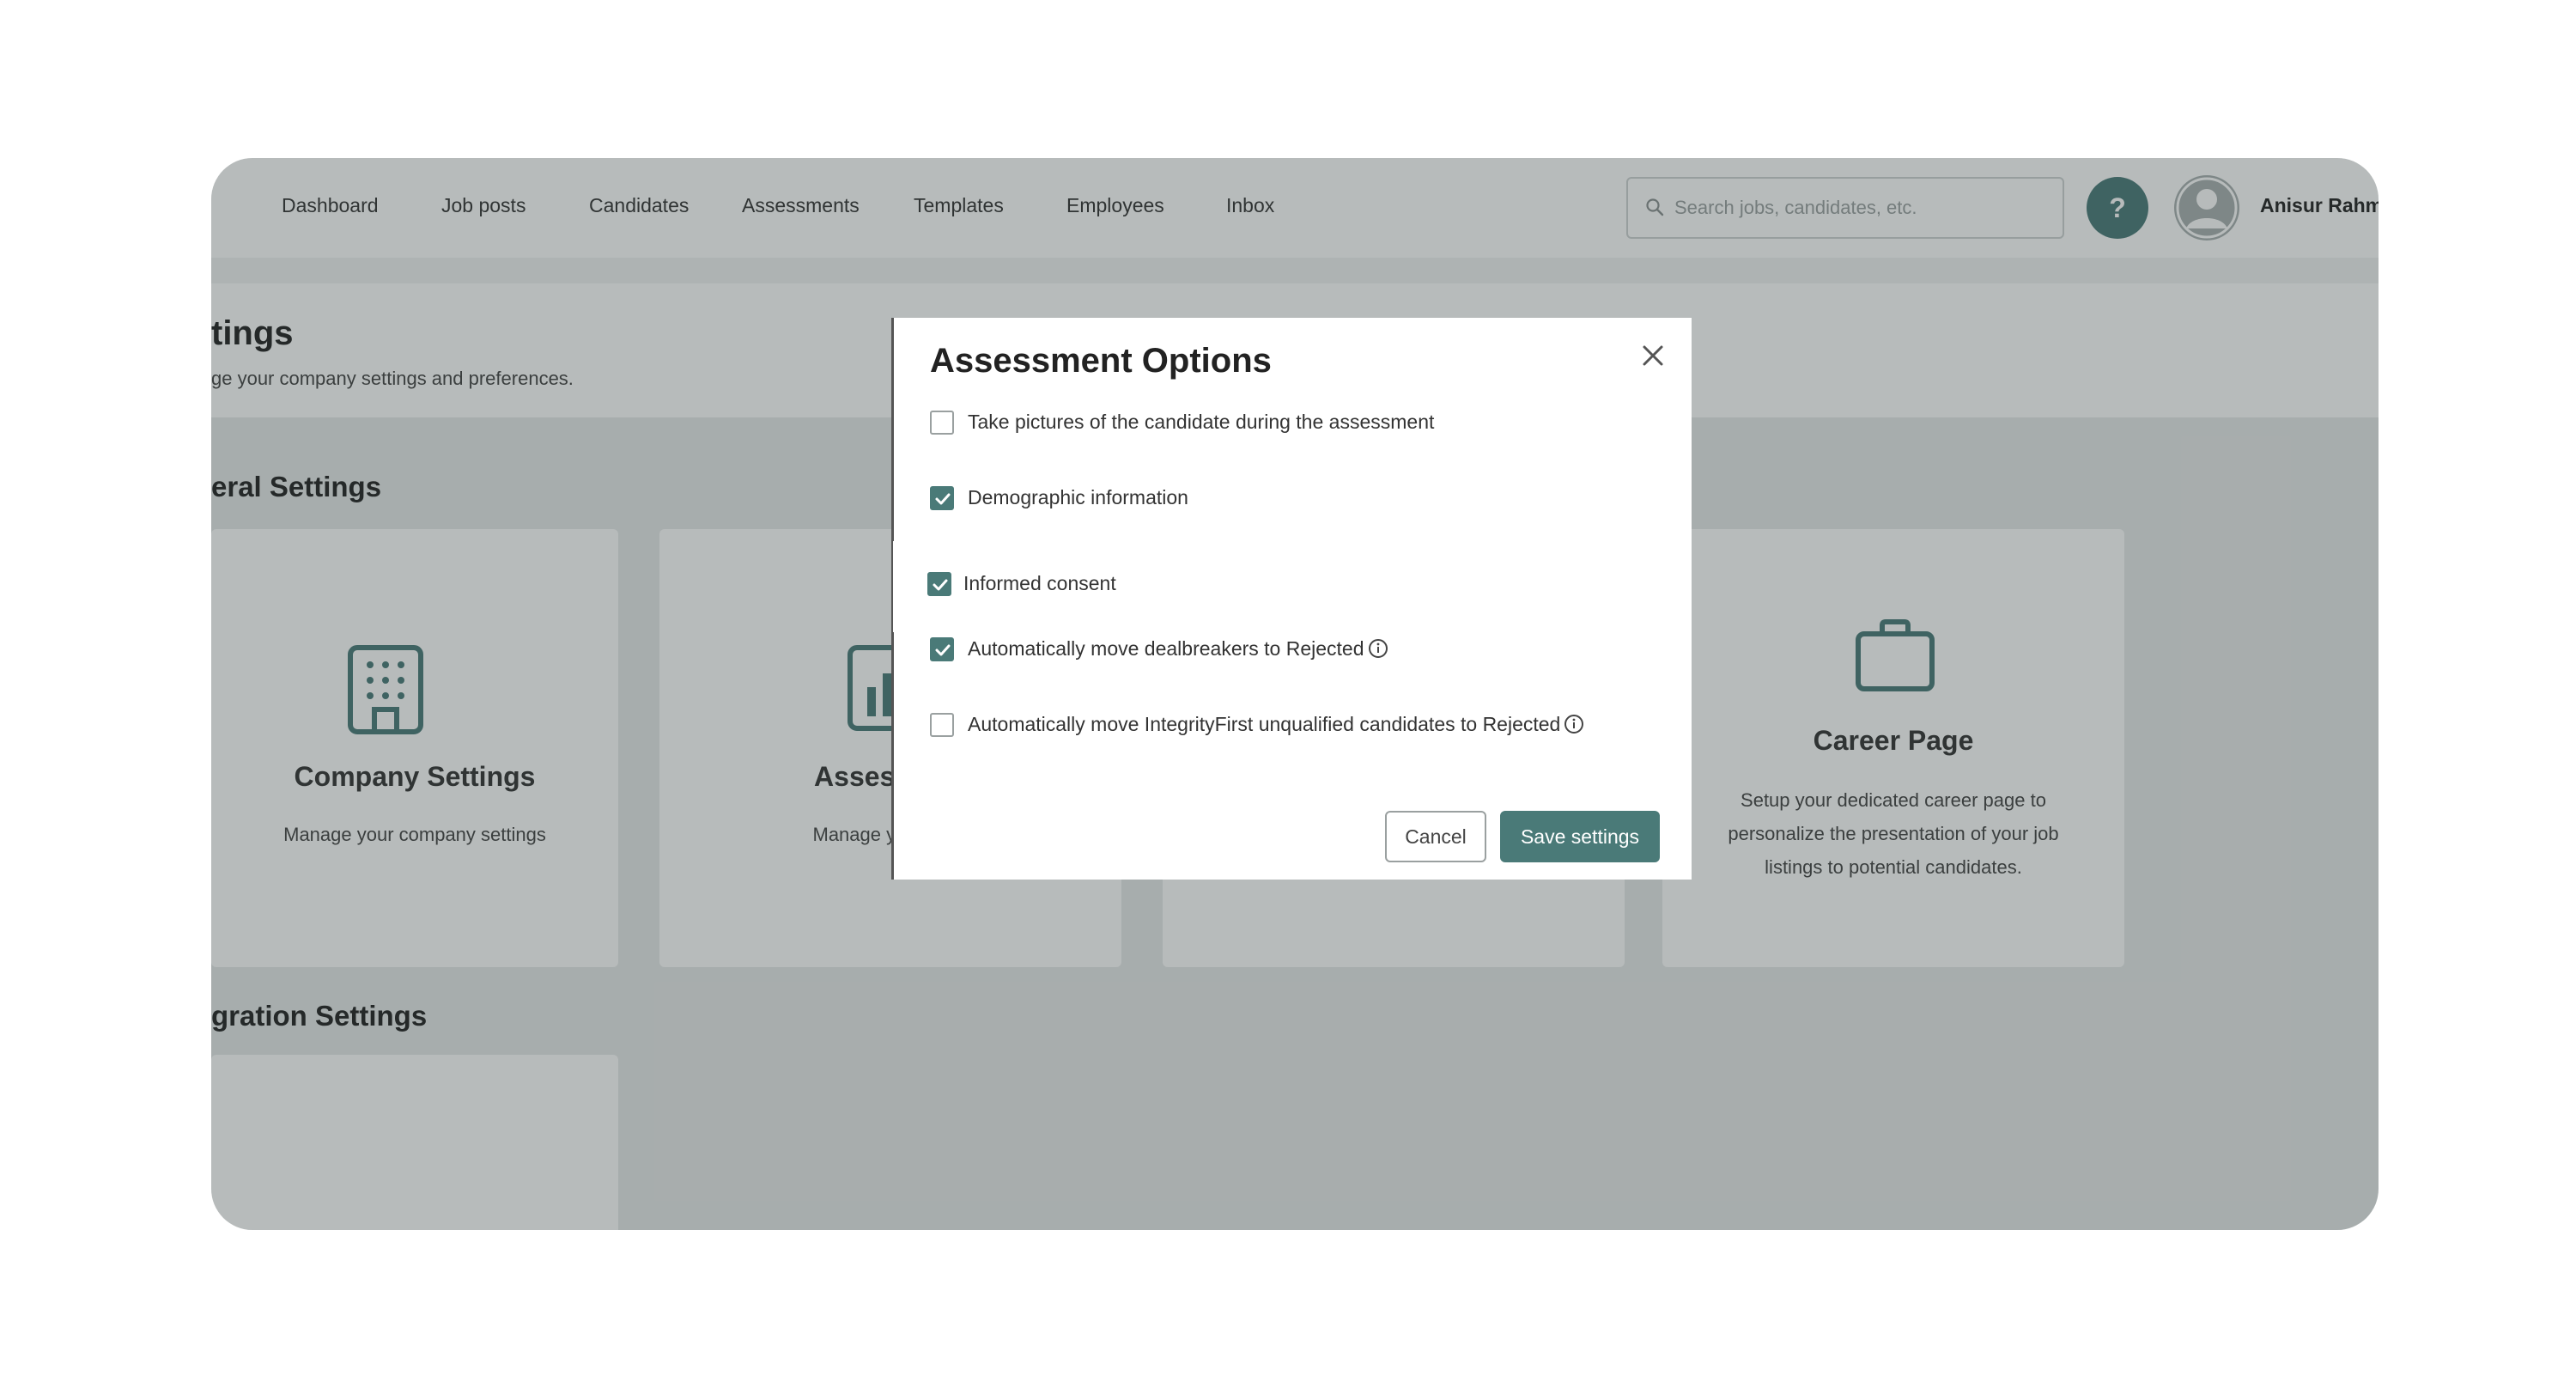 The height and width of the screenshot is (1382, 2576). I want to click on option-informed-consent: Informed consent, so click(1292, 586).